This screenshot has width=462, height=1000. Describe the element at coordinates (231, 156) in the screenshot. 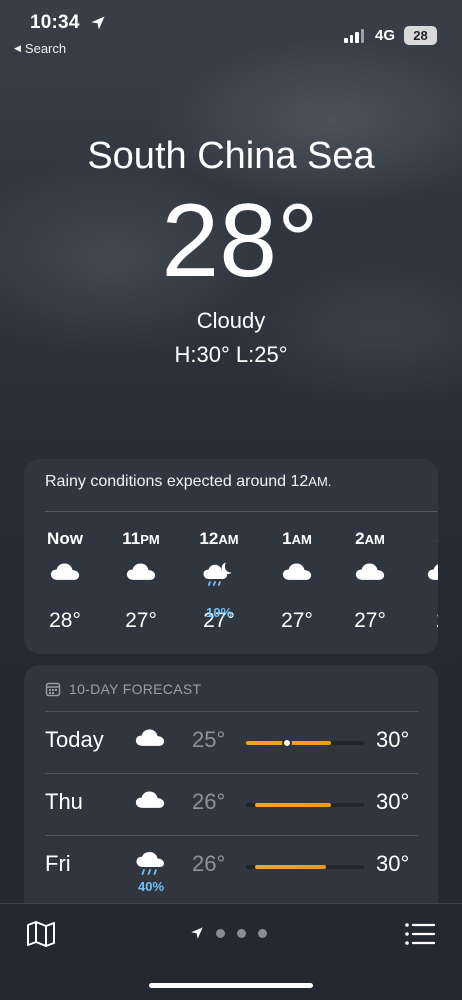

I see `location-name: South China Sea` at that location.